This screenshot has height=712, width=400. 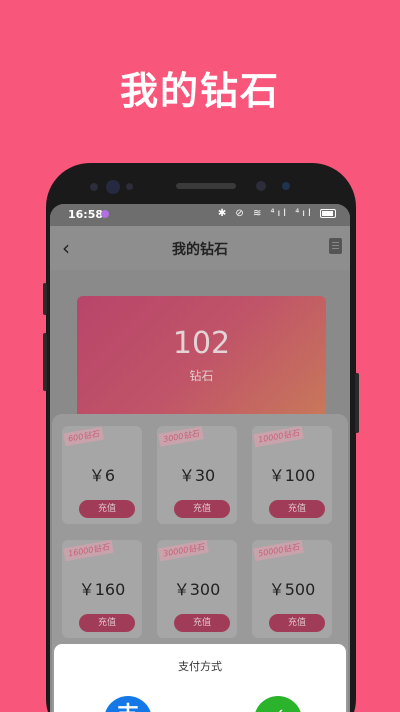 What do you see at coordinates (201, 343) in the screenshot?
I see `diamond-balance: 102` at bounding box center [201, 343].